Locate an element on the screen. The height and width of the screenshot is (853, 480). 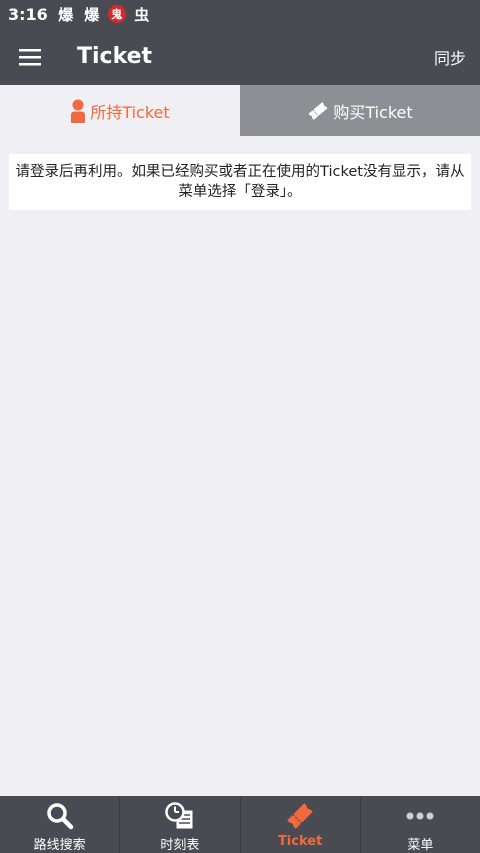
timetable-icon is located at coordinates (179, 816).